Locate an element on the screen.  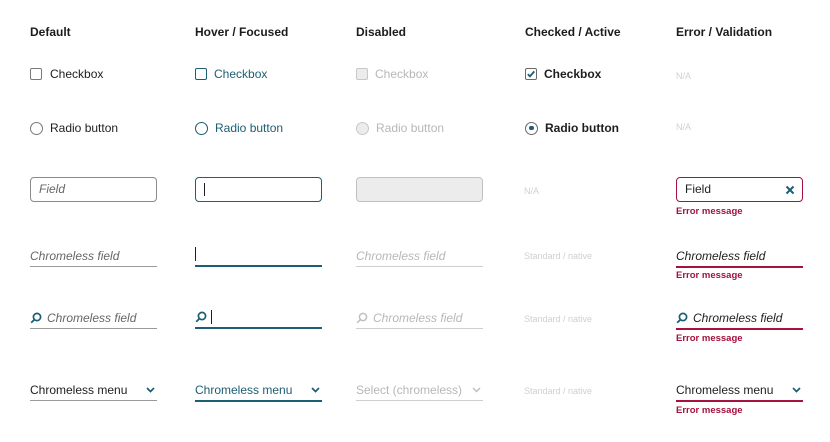
field-value: Field is located at coordinates (698, 189).